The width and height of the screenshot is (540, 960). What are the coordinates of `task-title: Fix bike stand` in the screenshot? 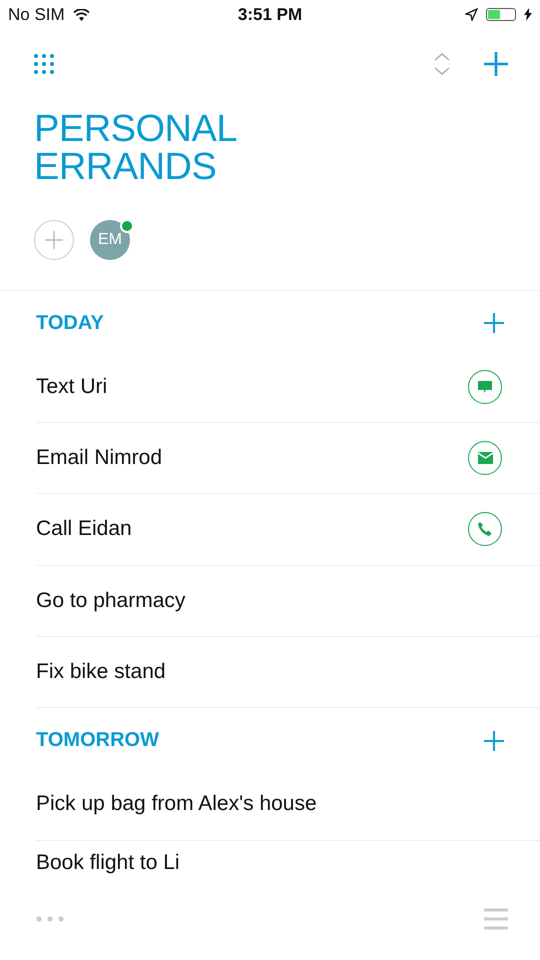 It's located at (101, 672).